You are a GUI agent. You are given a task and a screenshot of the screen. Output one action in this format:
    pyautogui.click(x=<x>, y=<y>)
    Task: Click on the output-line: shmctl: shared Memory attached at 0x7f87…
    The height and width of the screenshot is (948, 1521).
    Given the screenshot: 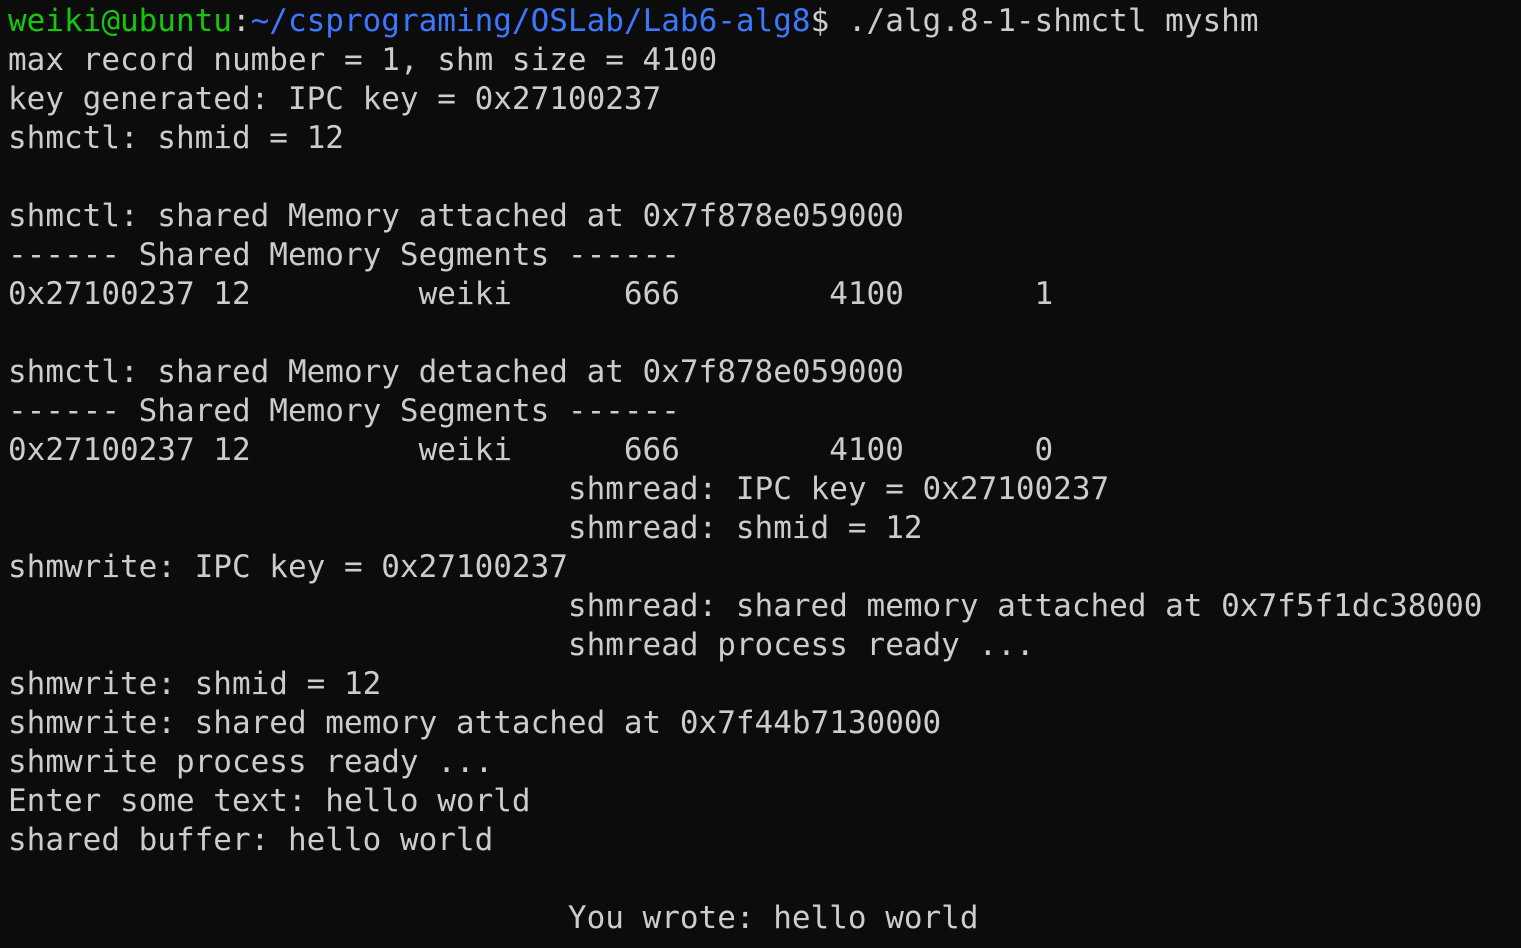 What is the action you would take?
    pyautogui.click(x=456, y=216)
    